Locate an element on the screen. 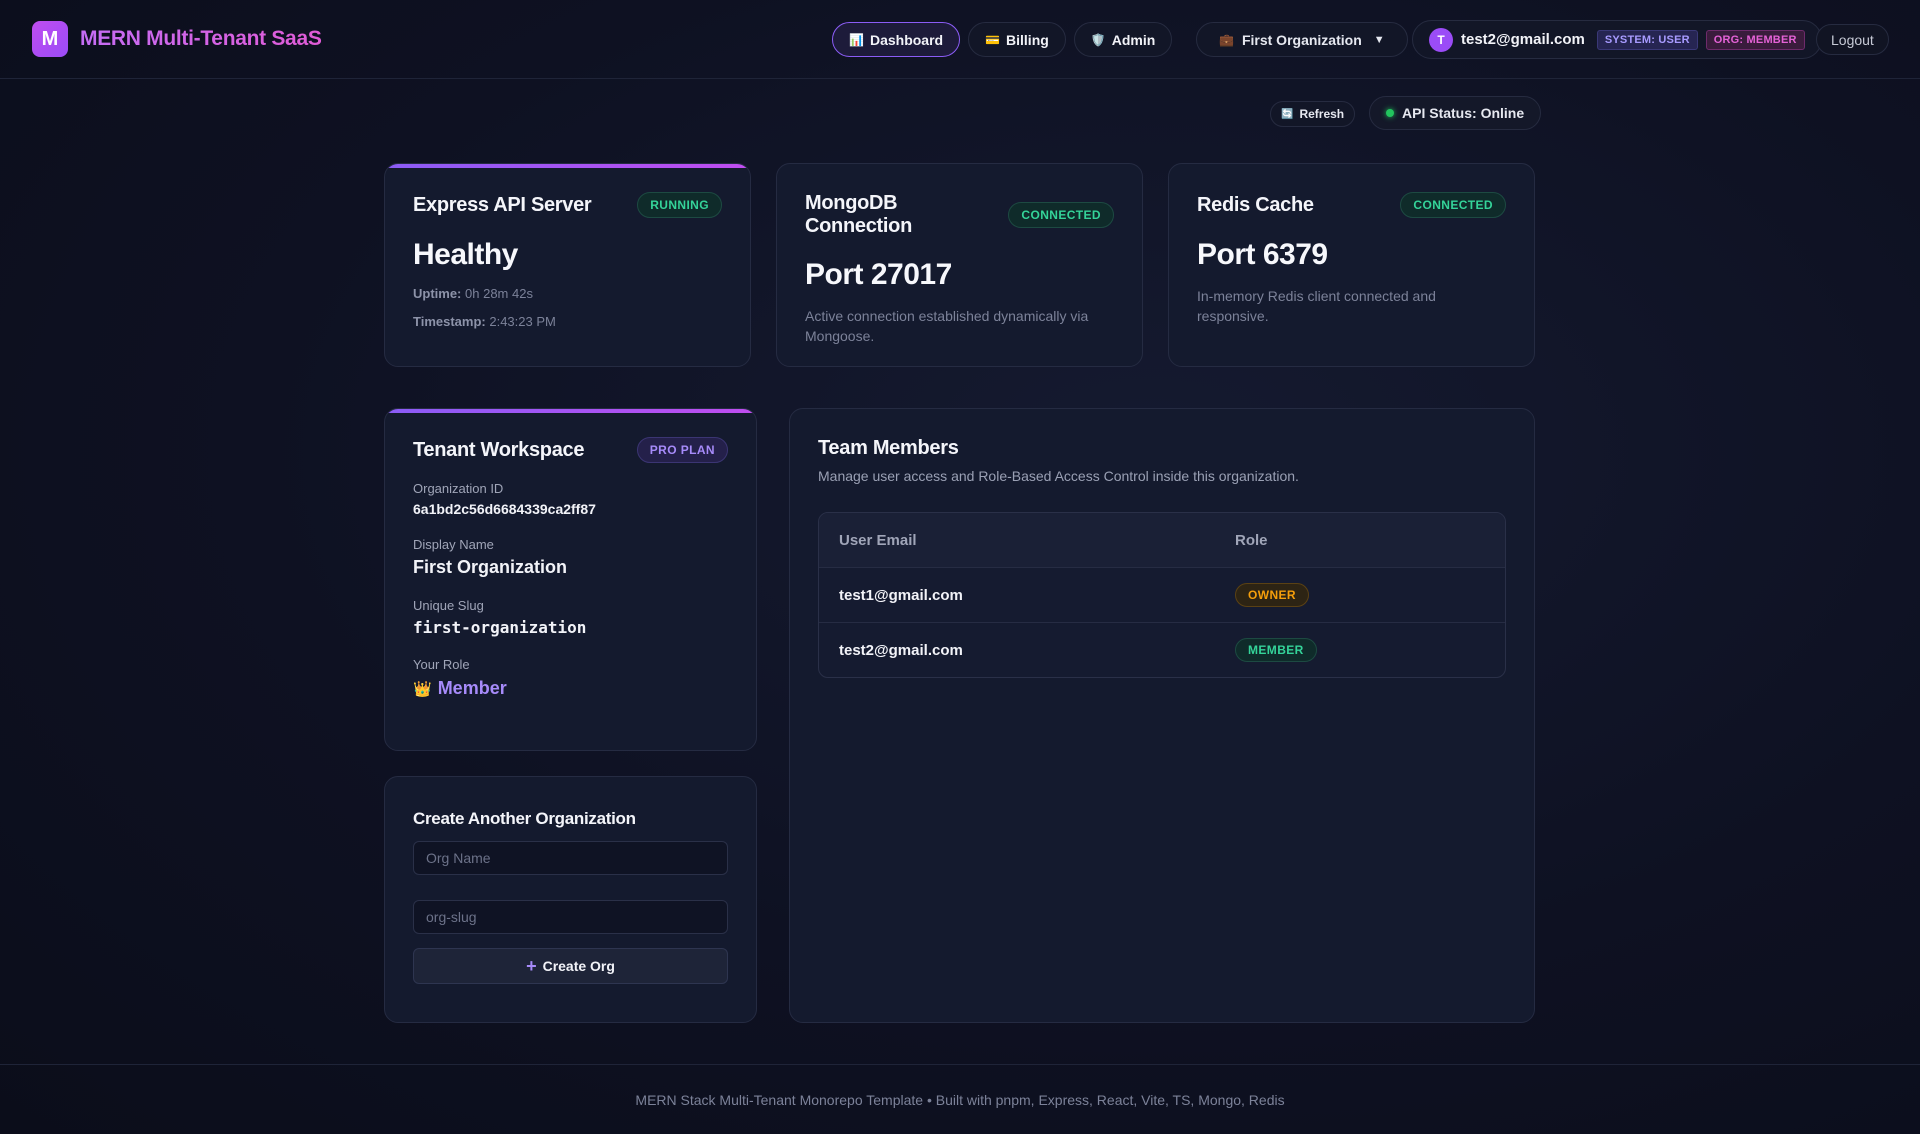 The image size is (1920, 1134). brand-logo-icon: M is located at coordinates (50, 39).